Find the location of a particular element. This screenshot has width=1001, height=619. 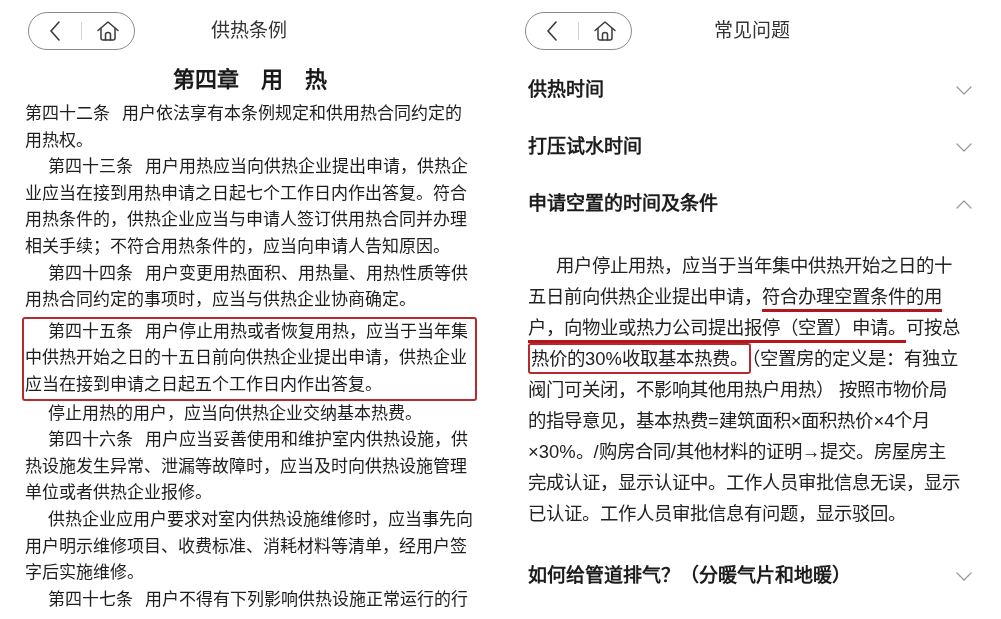

regulation-paragraph: 供热企业应用户要求对室内供热设施维修时，应当事先向用户明示维修项目、收费标准、消耗材料等清单，经用户签字后实施维修。 is located at coordinates (249, 546).